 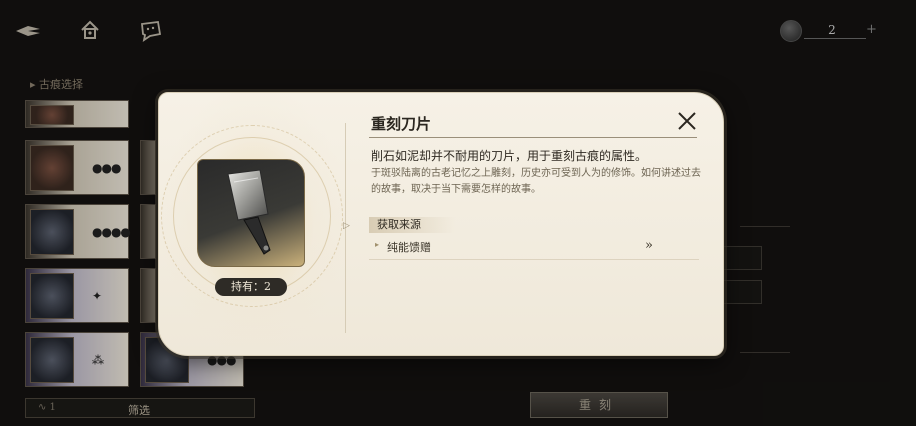 I want to click on source-label: 纯能馈赠, so click(x=409, y=247).